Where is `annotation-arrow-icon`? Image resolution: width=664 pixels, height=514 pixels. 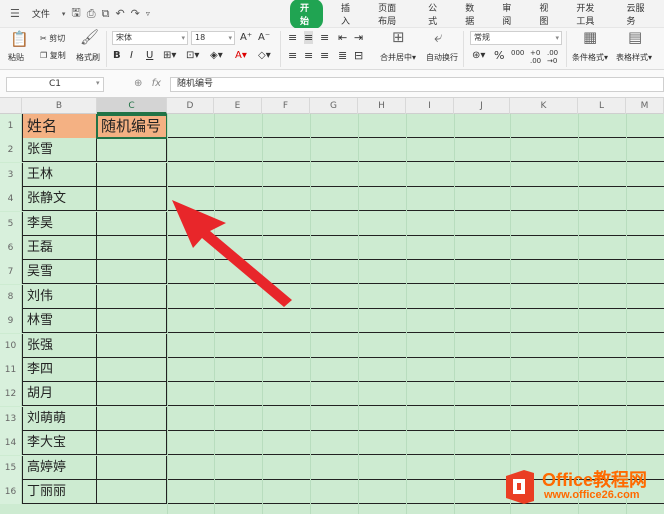 annotation-arrow-icon is located at coordinates (232, 253).